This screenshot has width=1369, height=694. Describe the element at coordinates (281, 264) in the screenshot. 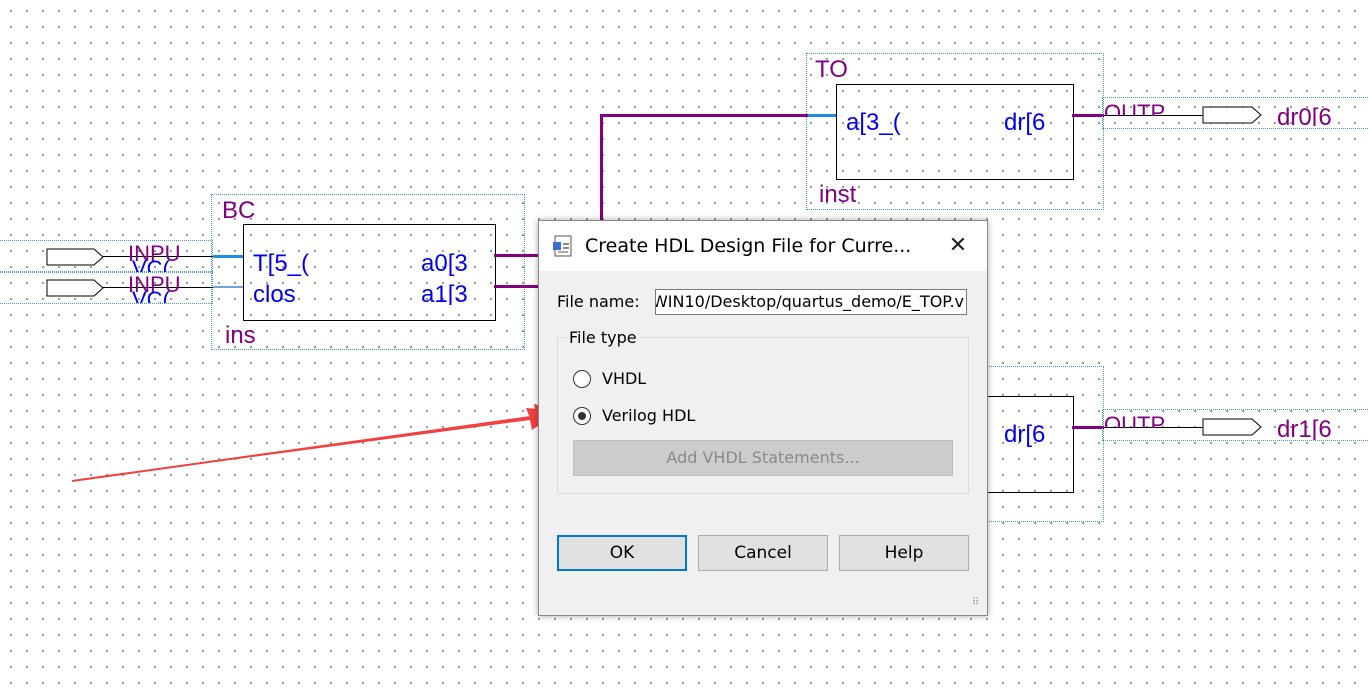

I see `bc-port-t: T[5_(` at that location.